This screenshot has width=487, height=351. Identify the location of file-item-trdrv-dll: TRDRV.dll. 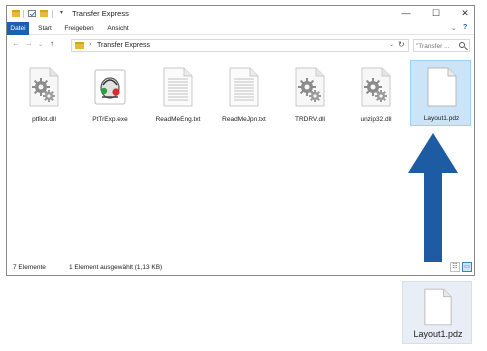
(310, 93).